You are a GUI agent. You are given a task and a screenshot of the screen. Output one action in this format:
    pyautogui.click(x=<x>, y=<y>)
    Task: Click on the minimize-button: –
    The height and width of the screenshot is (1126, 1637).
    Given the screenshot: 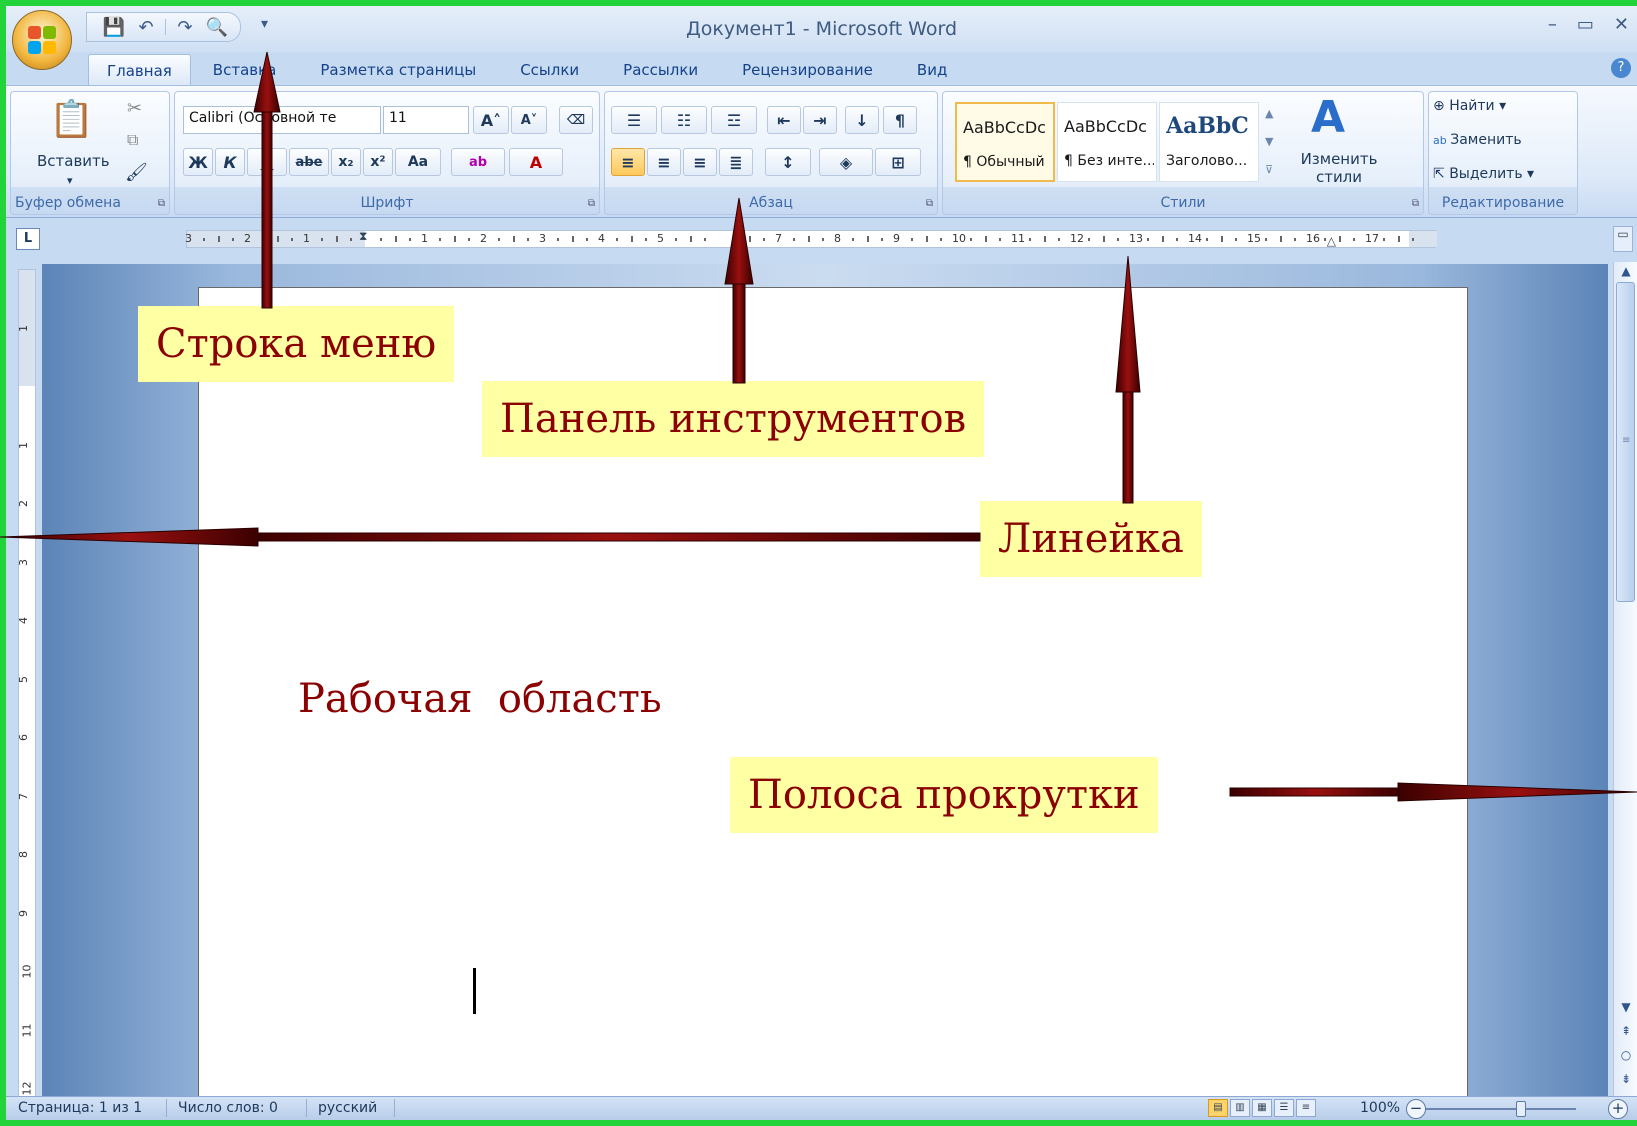 What is the action you would take?
    pyautogui.click(x=1552, y=24)
    